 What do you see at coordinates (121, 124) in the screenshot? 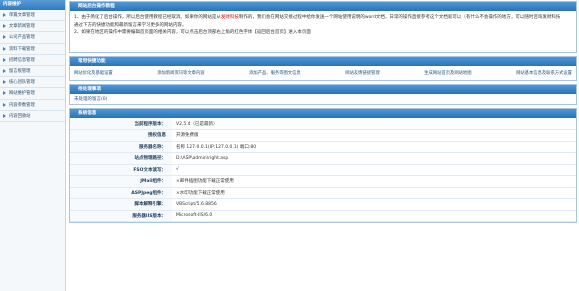
I see `sysinfo-key: 当前程序版本：` at bounding box center [121, 124].